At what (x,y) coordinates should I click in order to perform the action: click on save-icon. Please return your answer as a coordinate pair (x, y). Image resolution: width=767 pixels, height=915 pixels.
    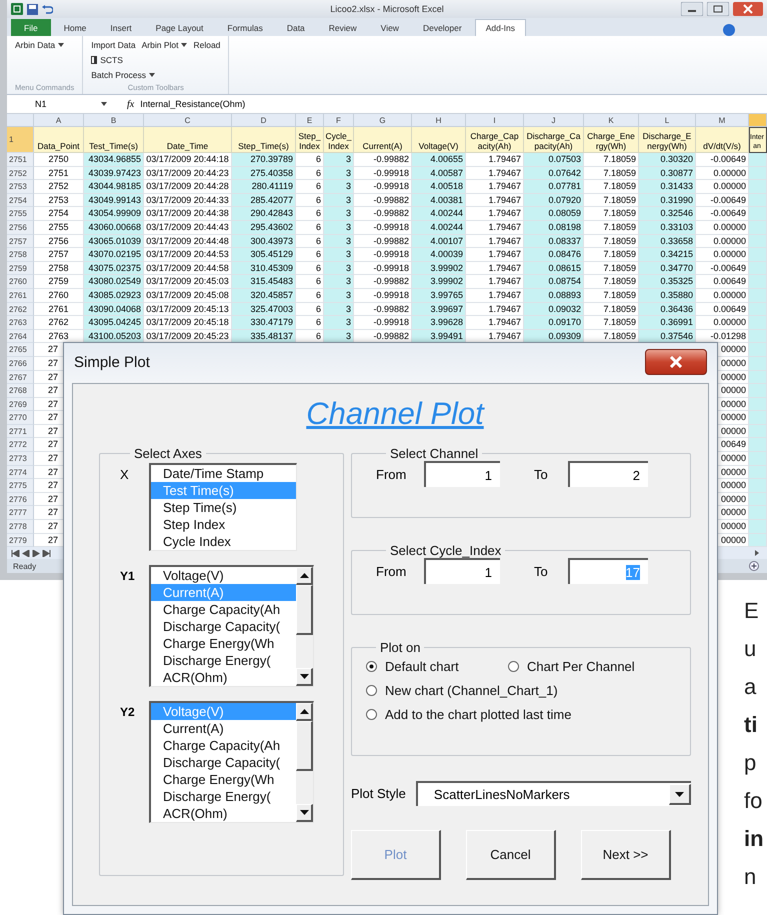
    Looking at the image, I should click on (32, 9).